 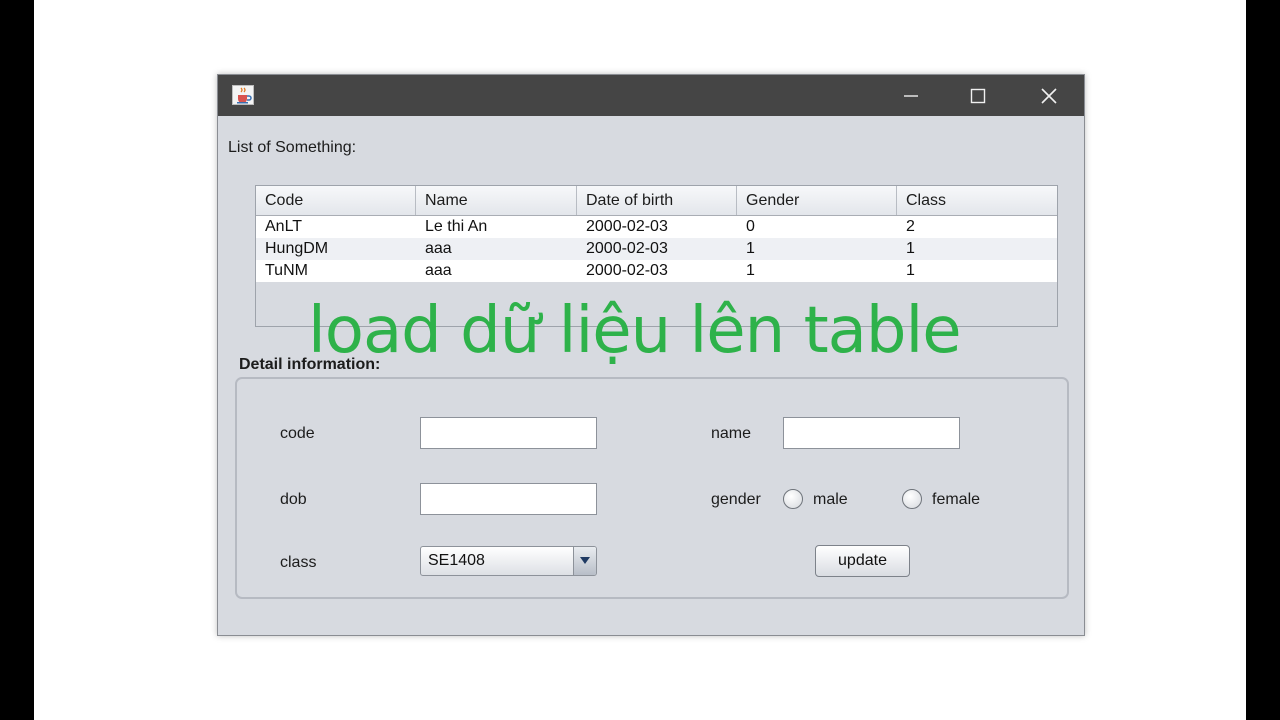 What do you see at coordinates (830, 500) in the screenshot?
I see `male-label: male` at bounding box center [830, 500].